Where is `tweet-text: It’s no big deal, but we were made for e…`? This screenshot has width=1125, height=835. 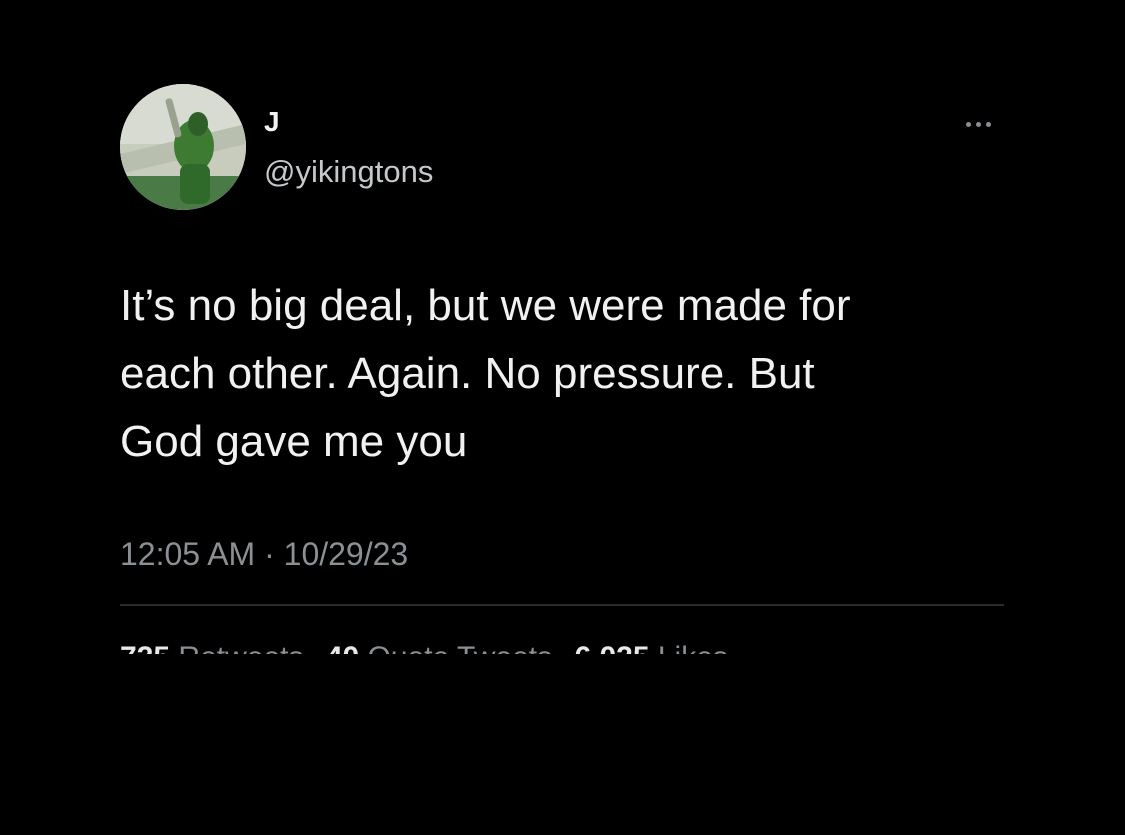 tweet-text: It’s no big deal, but we were made for e… is located at coordinates (485, 373).